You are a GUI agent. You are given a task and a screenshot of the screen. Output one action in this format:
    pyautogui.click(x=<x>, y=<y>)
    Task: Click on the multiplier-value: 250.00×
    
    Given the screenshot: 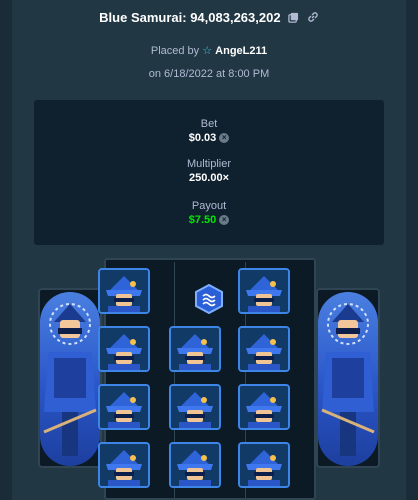 What is the action you would take?
    pyautogui.click(x=209, y=178)
    